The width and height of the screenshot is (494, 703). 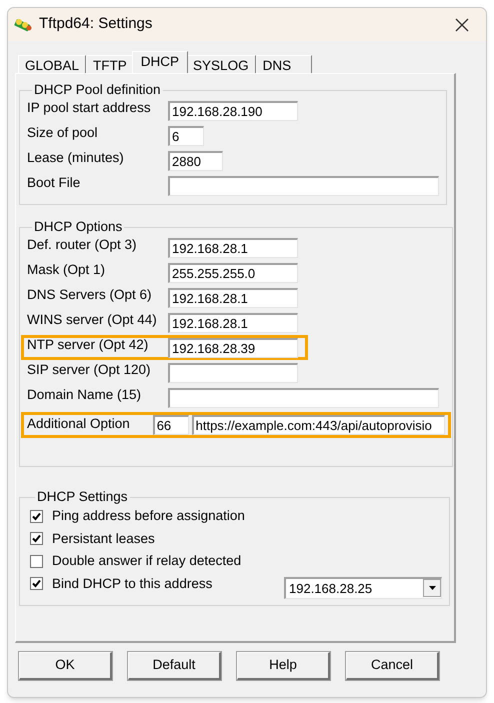 I want to click on field-label: SIP server (Opt 120), so click(x=89, y=370).